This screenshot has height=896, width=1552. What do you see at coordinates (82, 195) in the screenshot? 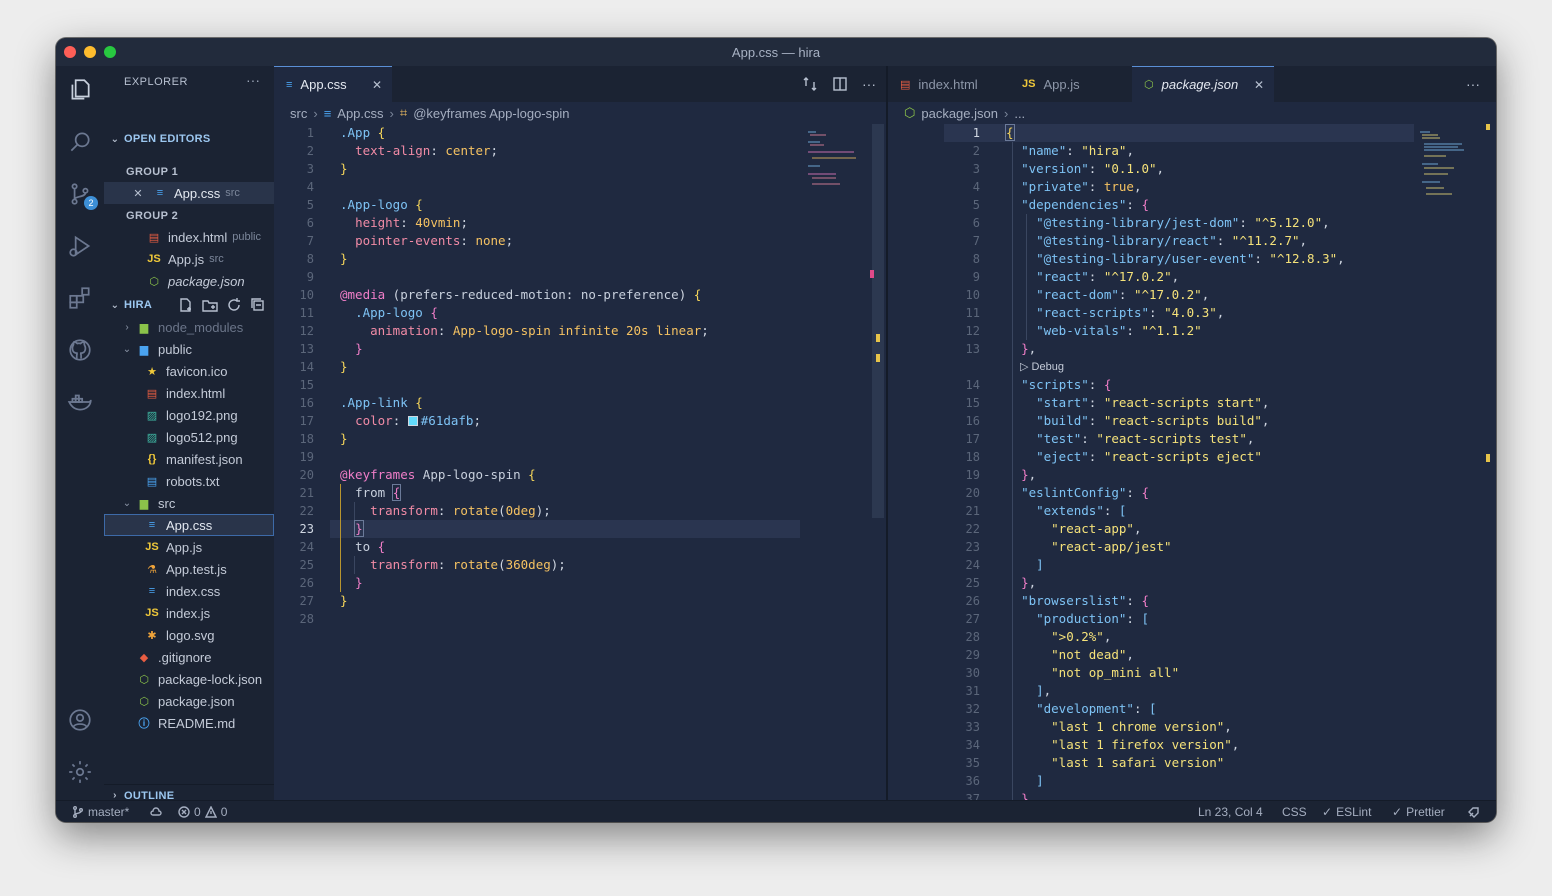
I see `source-control-icon: 2` at bounding box center [82, 195].